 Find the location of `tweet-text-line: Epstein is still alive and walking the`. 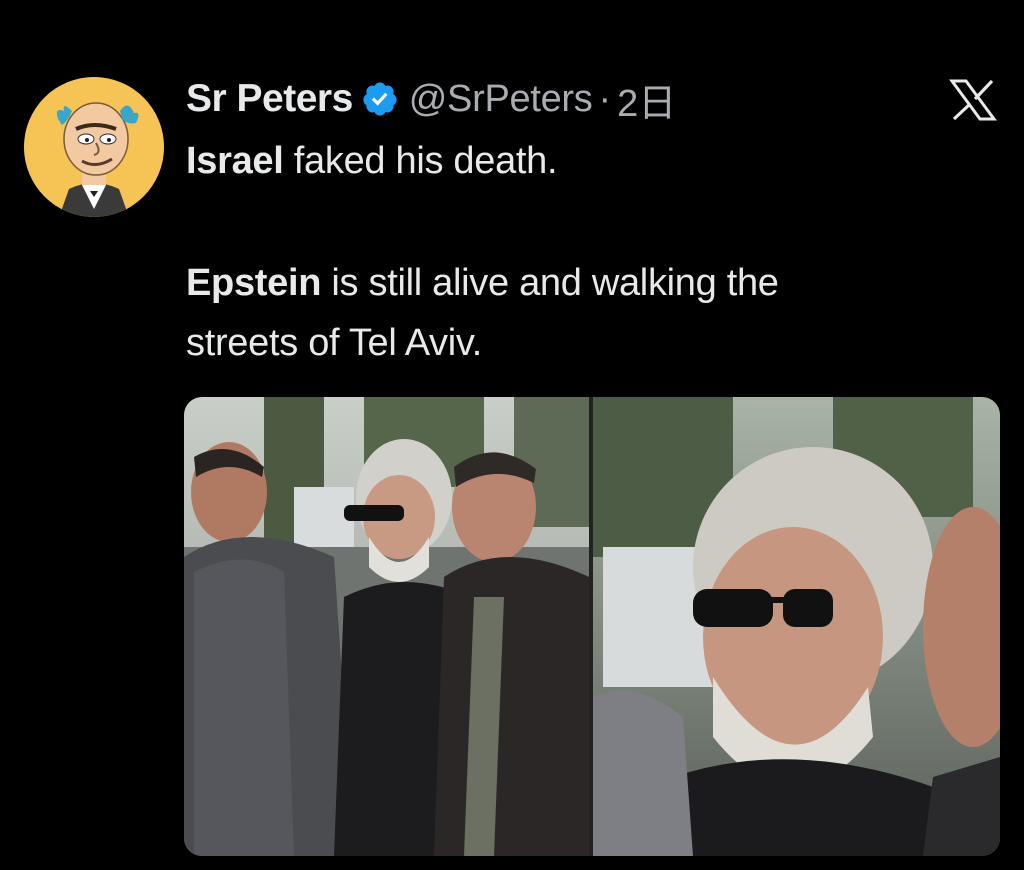

tweet-text-line: Epstein is still alive and walking the is located at coordinates (482, 283).